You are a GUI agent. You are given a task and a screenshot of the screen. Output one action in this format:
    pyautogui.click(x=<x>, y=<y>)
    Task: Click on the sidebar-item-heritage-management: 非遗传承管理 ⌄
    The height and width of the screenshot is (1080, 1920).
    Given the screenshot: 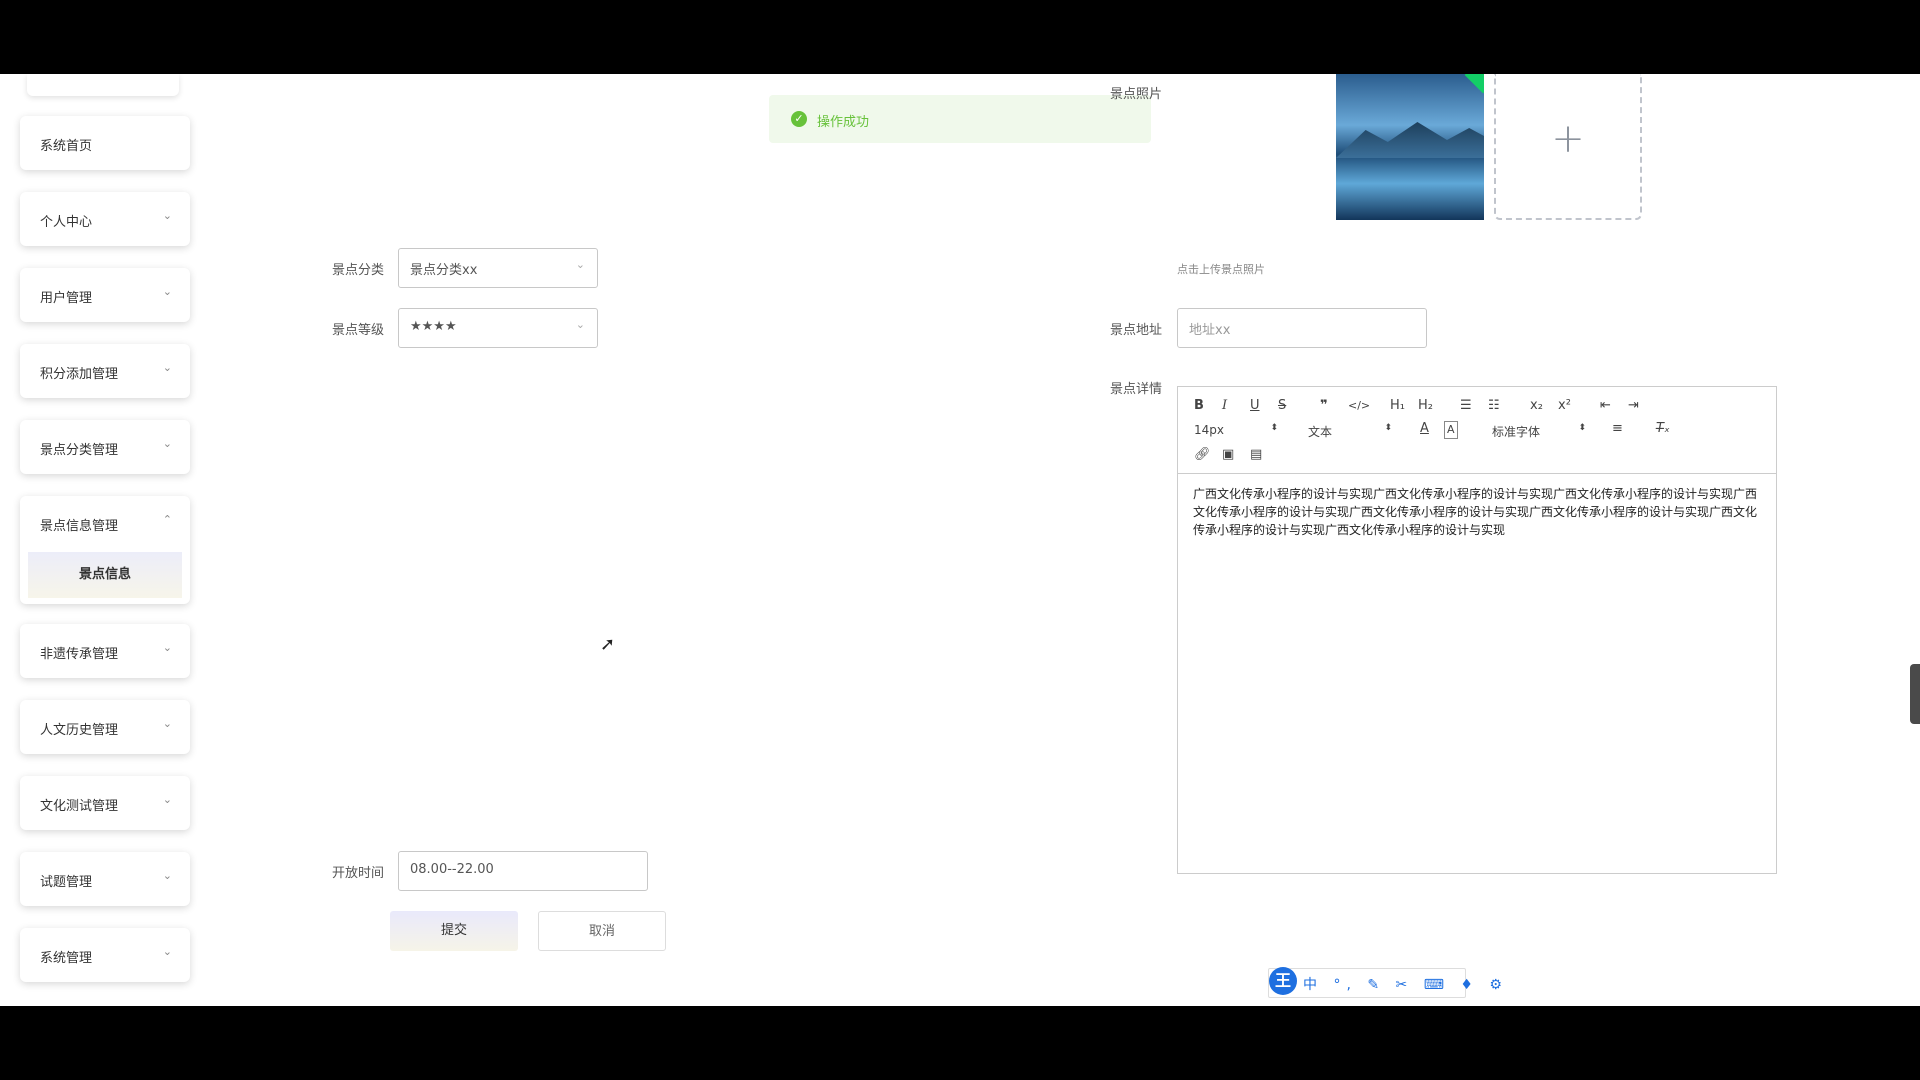 What is the action you would take?
    pyautogui.click(x=105, y=651)
    